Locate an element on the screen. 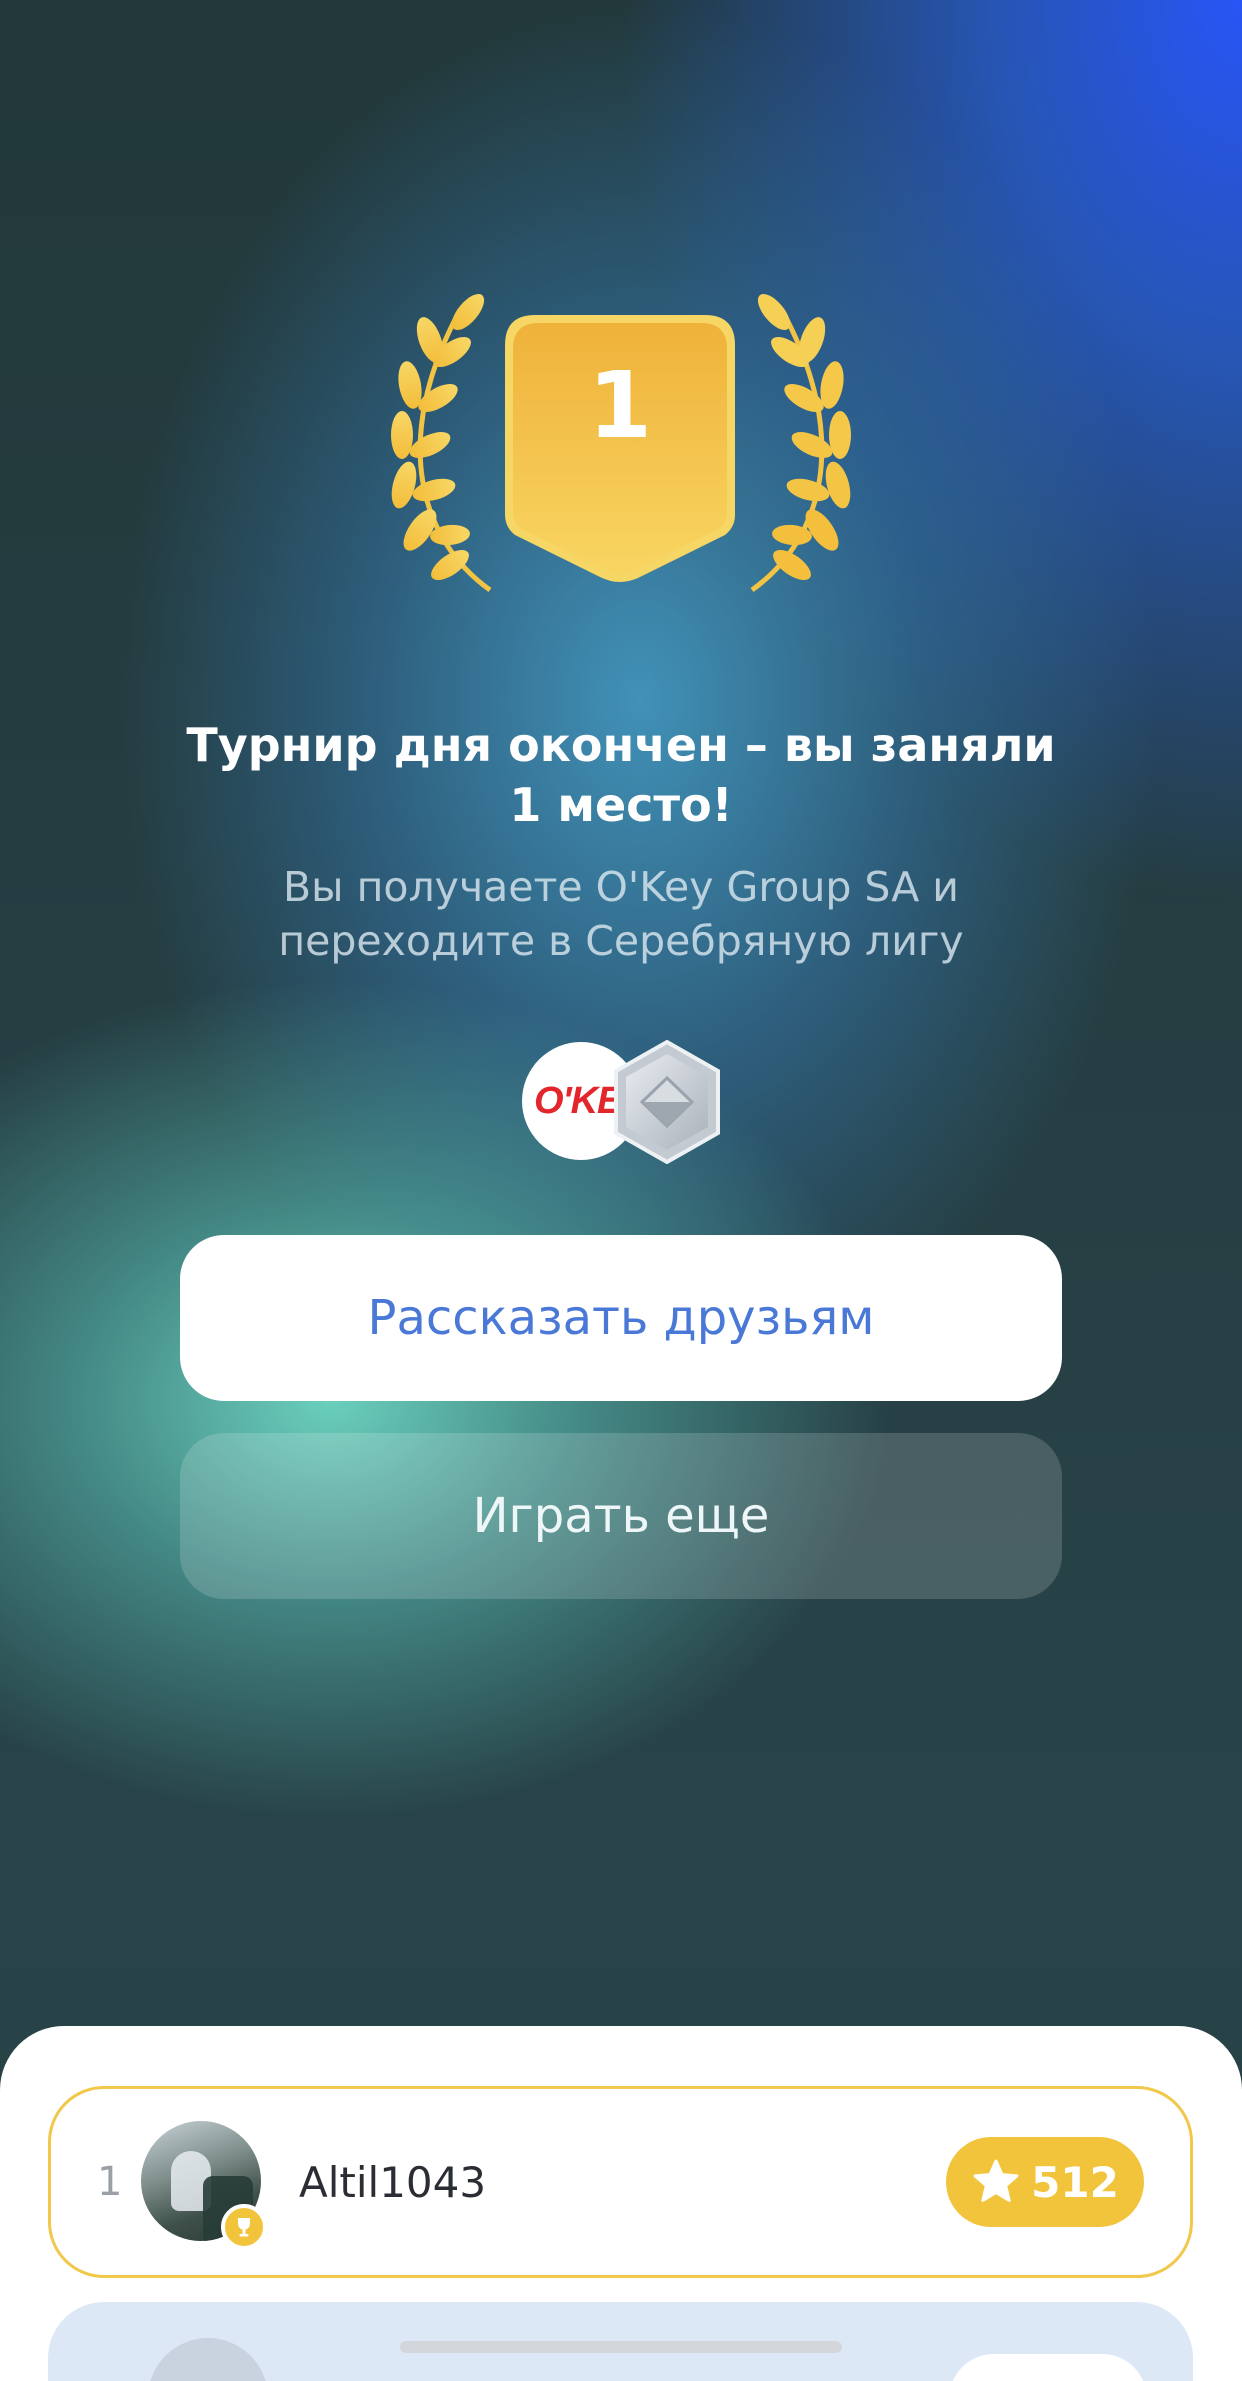  share-button: Рассказать друзьям is located at coordinates (621, 1318).